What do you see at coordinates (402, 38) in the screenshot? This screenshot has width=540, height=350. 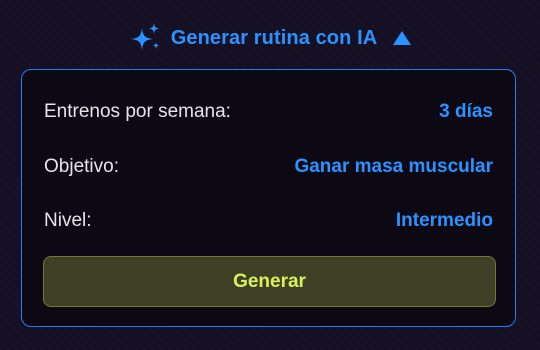 I see `triangle-up-icon` at bounding box center [402, 38].